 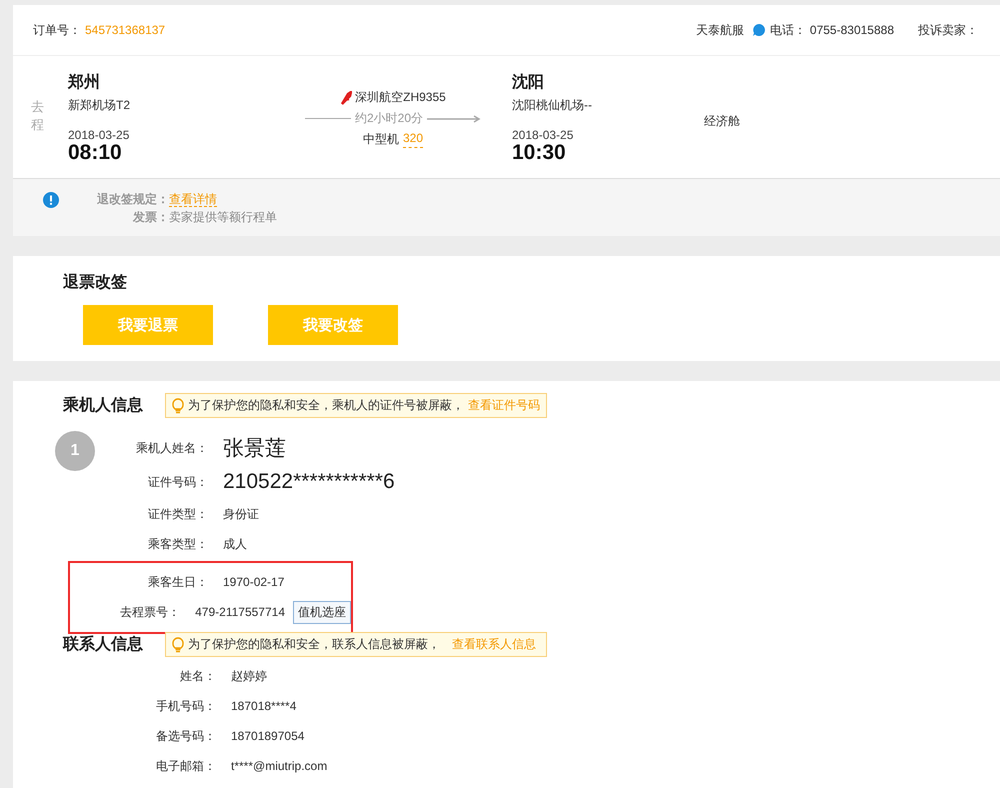 What do you see at coordinates (267, 736) in the screenshot?
I see `field-value: 18701897054` at bounding box center [267, 736].